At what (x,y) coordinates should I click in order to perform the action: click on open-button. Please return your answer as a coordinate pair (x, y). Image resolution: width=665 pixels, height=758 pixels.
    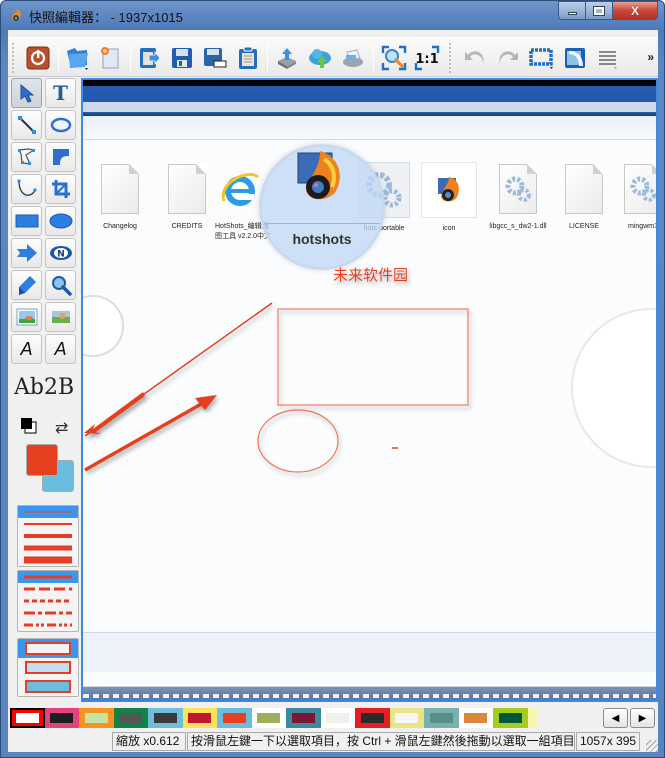
    Looking at the image, I should click on (78, 58).